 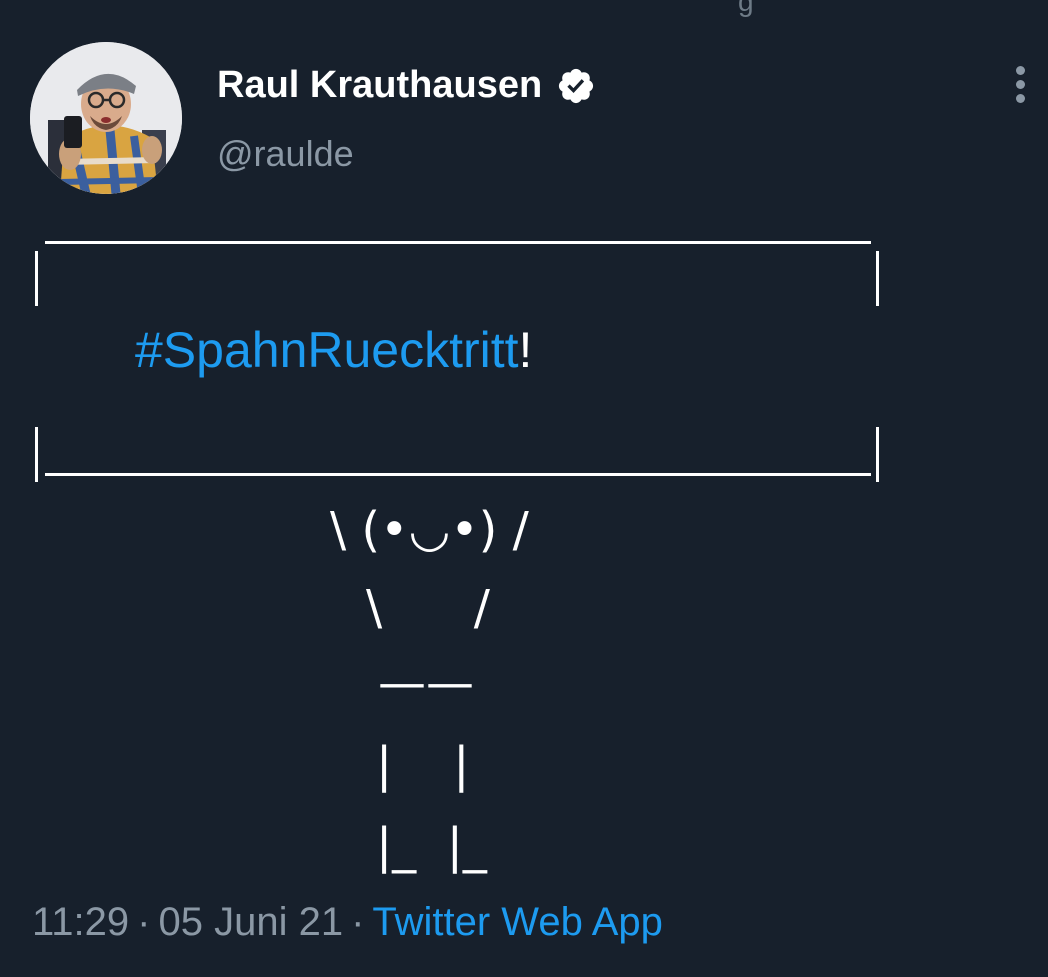 I want to click on ascii-feet-line: |_ |_, so click(x=431, y=846).